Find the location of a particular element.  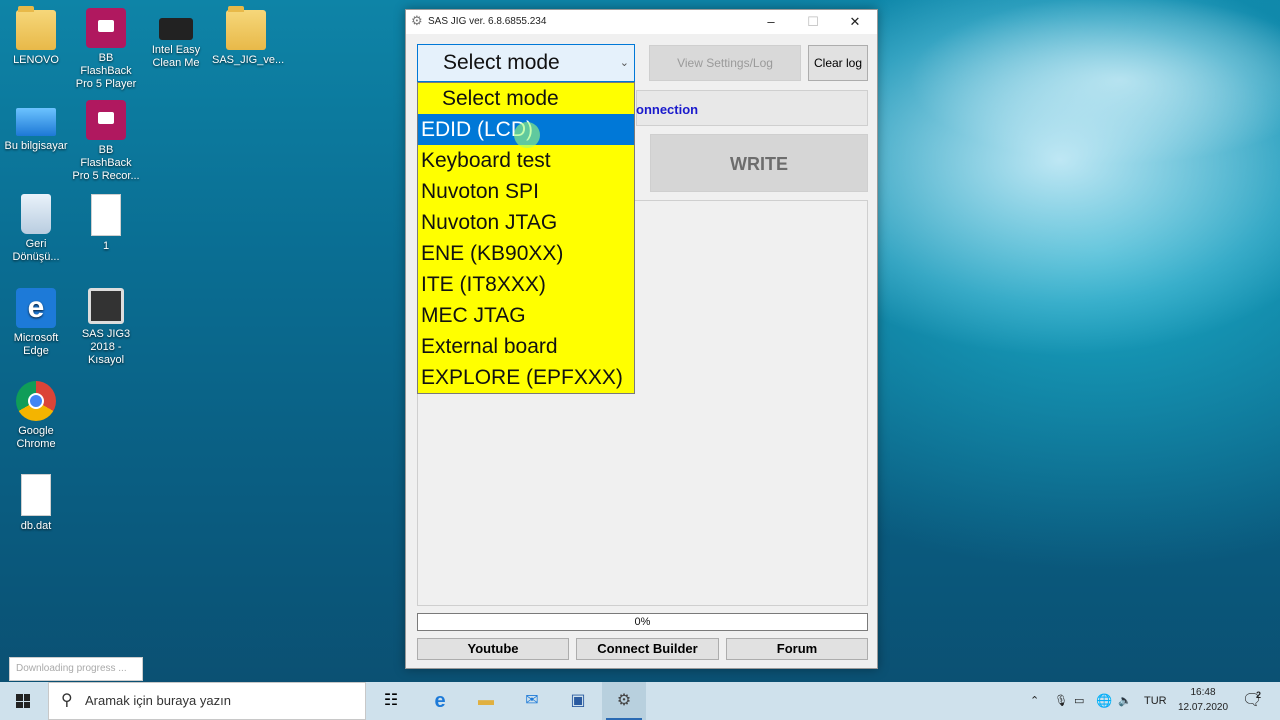

windows-logo-icon is located at coordinates (23, 701).